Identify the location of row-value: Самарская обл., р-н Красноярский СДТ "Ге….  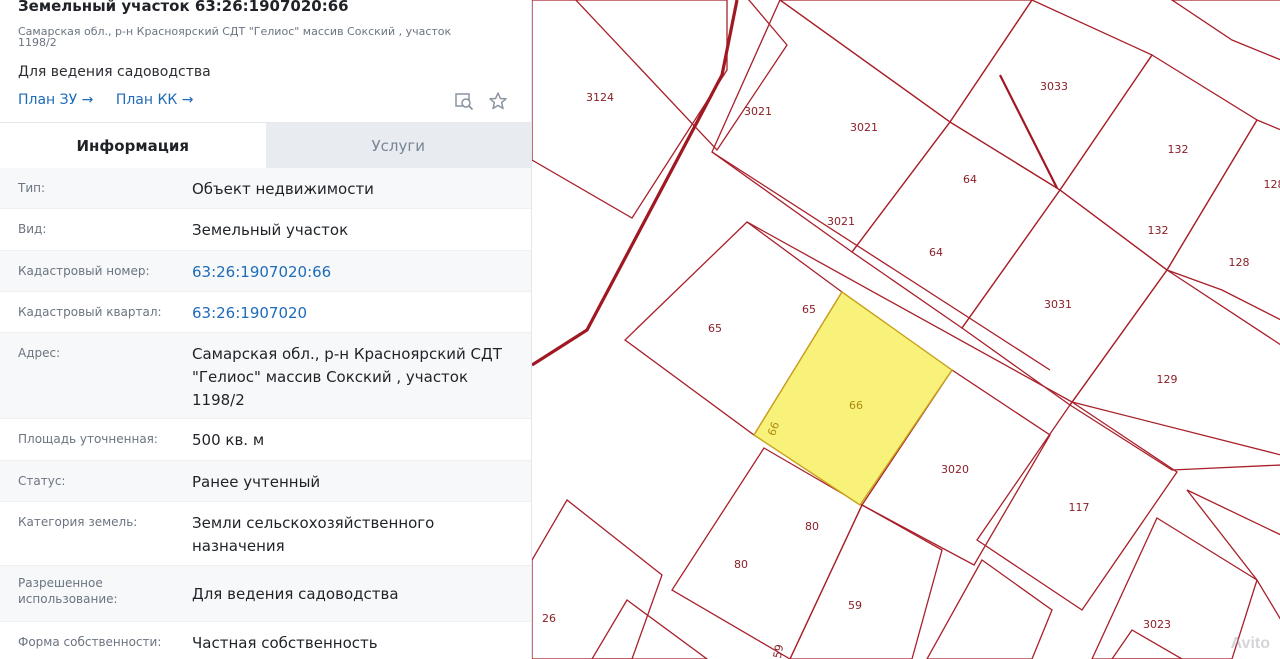
(347, 377).